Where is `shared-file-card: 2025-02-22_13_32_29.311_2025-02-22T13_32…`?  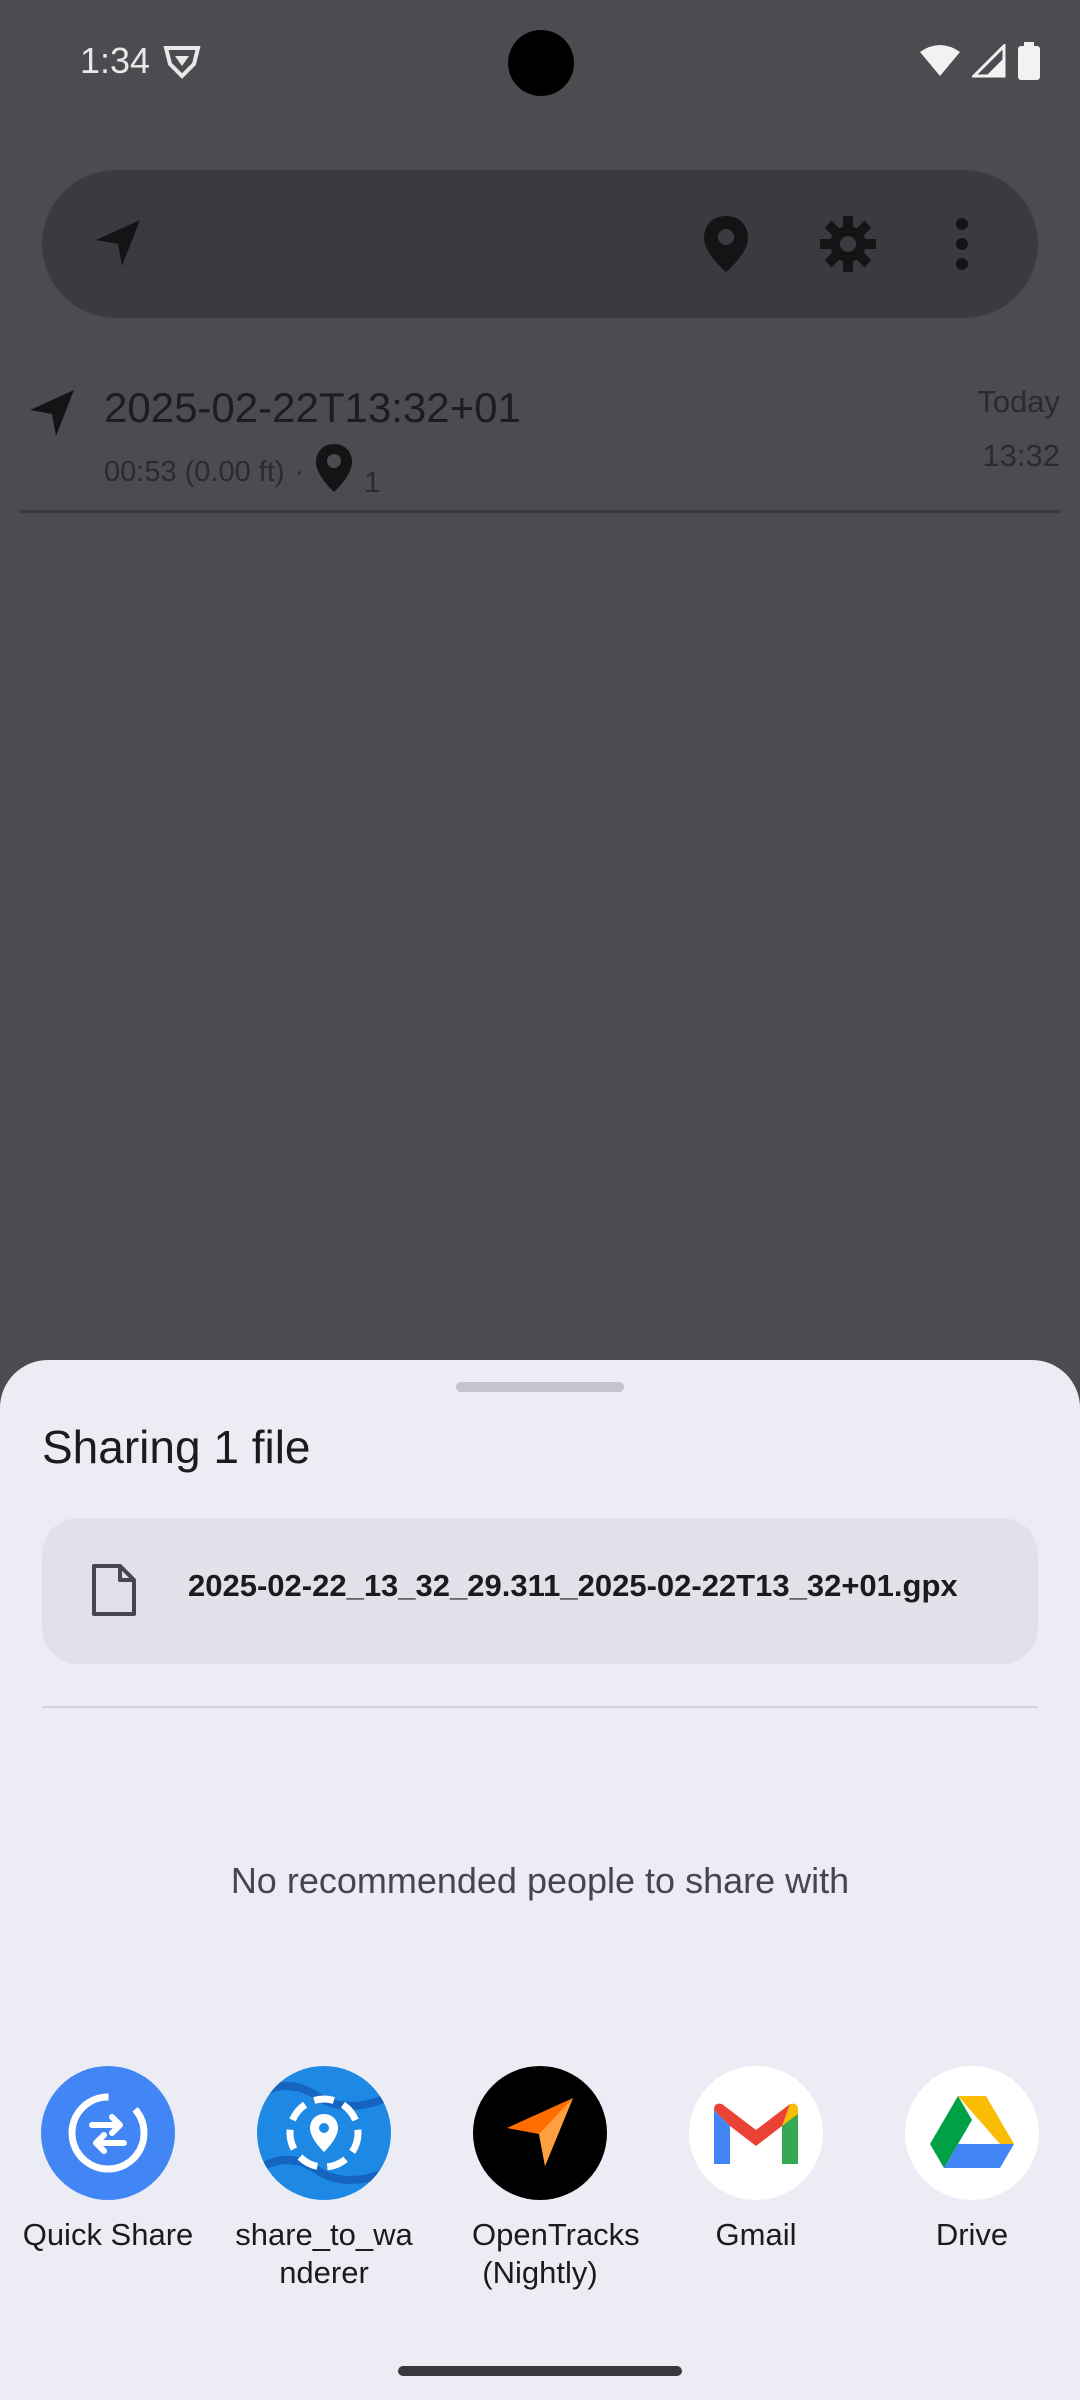 shared-file-card: 2025-02-22_13_32_29.311_2025-02-22T13_32… is located at coordinates (540, 1591).